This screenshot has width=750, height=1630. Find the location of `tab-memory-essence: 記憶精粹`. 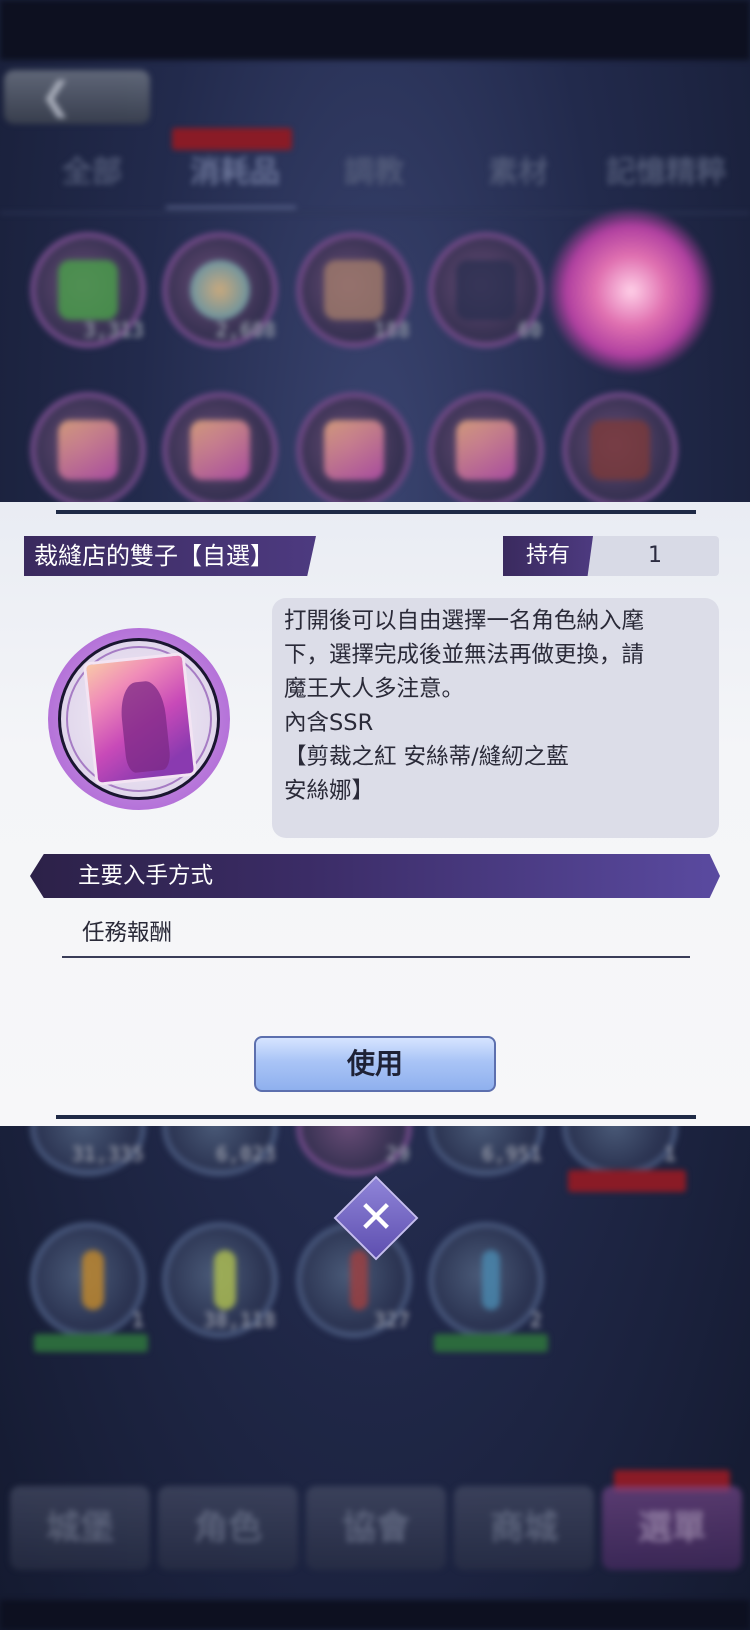

tab-memory-essence: 記憶精粹 is located at coordinates (666, 173).